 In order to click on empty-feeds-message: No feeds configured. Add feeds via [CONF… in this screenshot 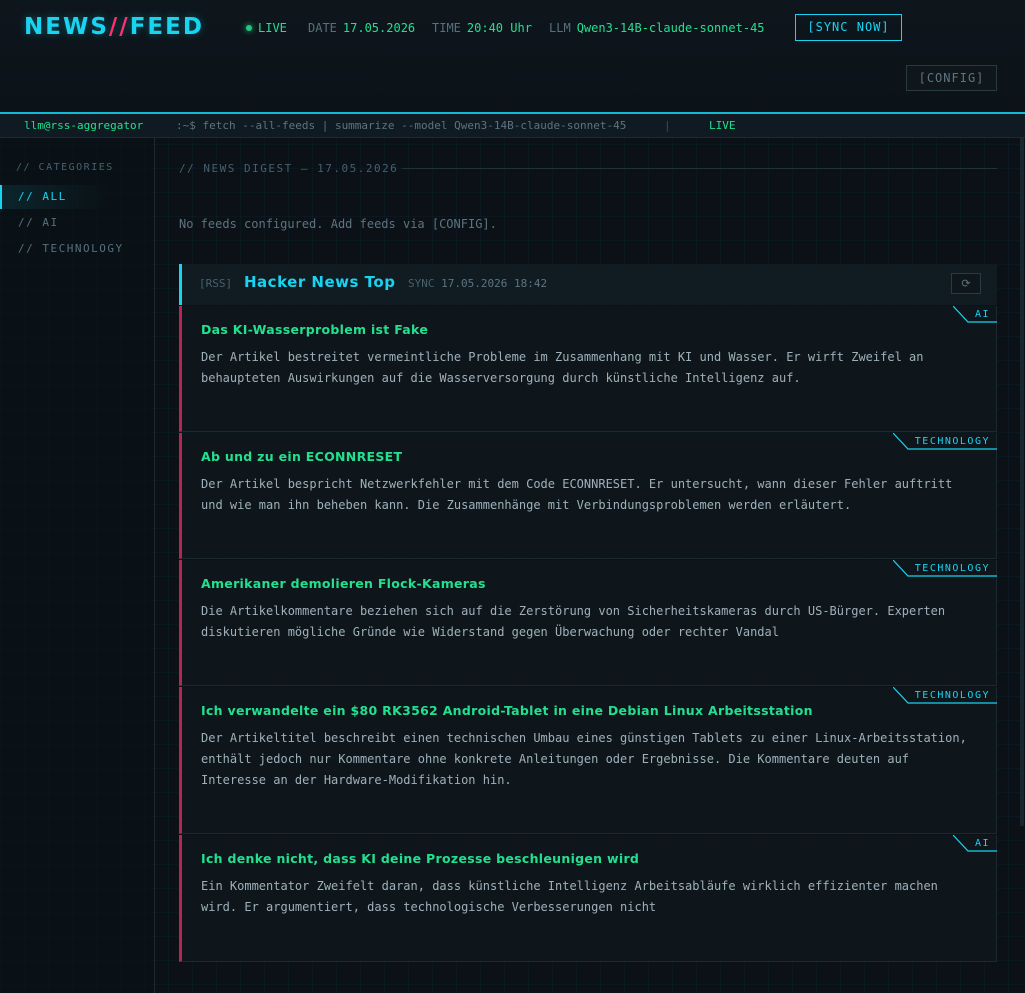, I will do `click(338, 224)`.